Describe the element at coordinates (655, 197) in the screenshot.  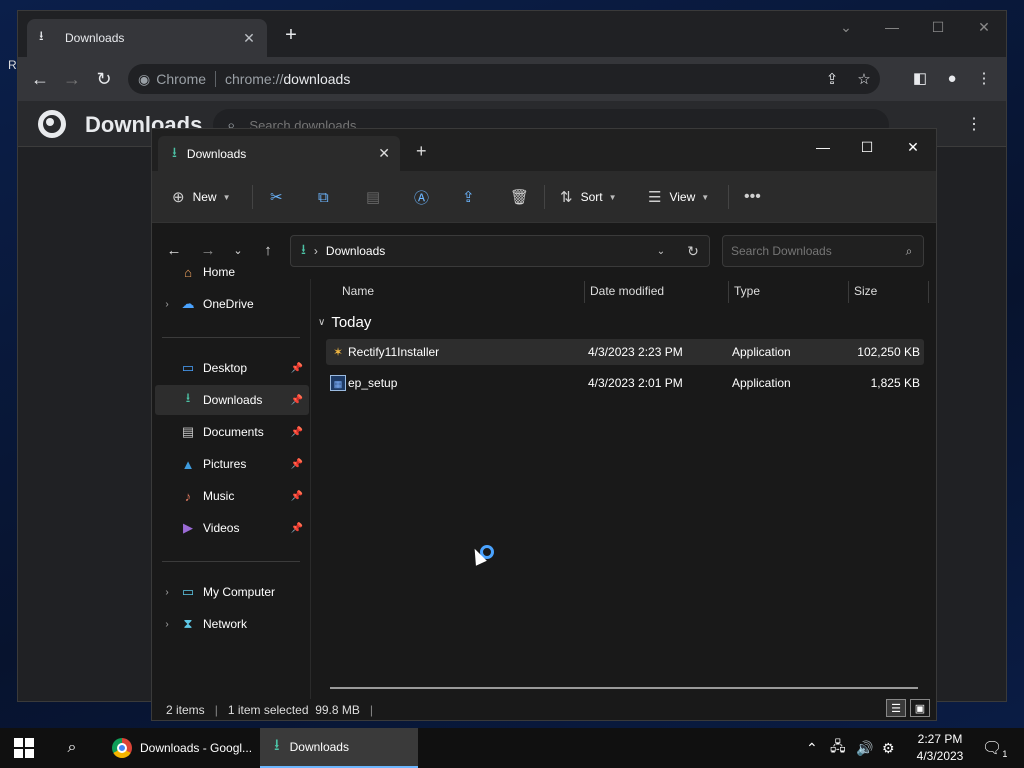
I see `view-list-icon: ☰` at that location.